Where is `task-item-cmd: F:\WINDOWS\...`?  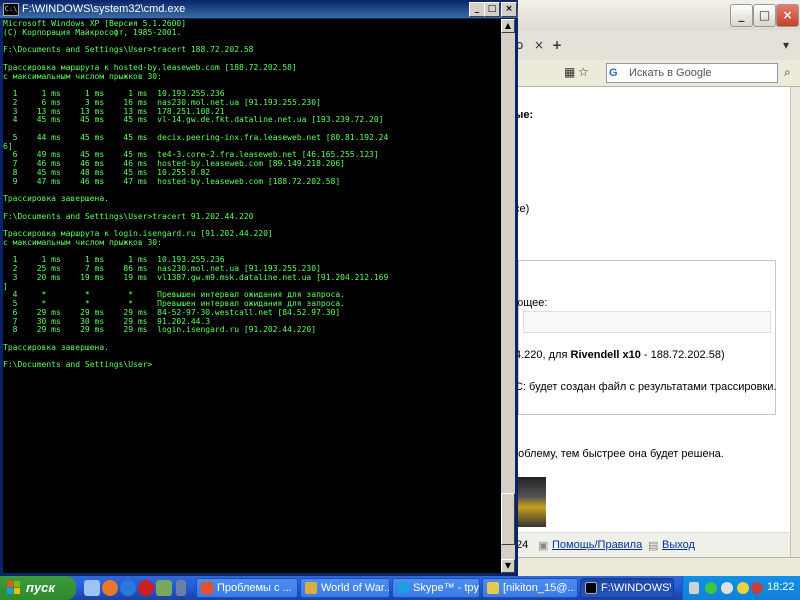
task-item-cmd: F:\WINDOWS\... is located at coordinates (627, 588).